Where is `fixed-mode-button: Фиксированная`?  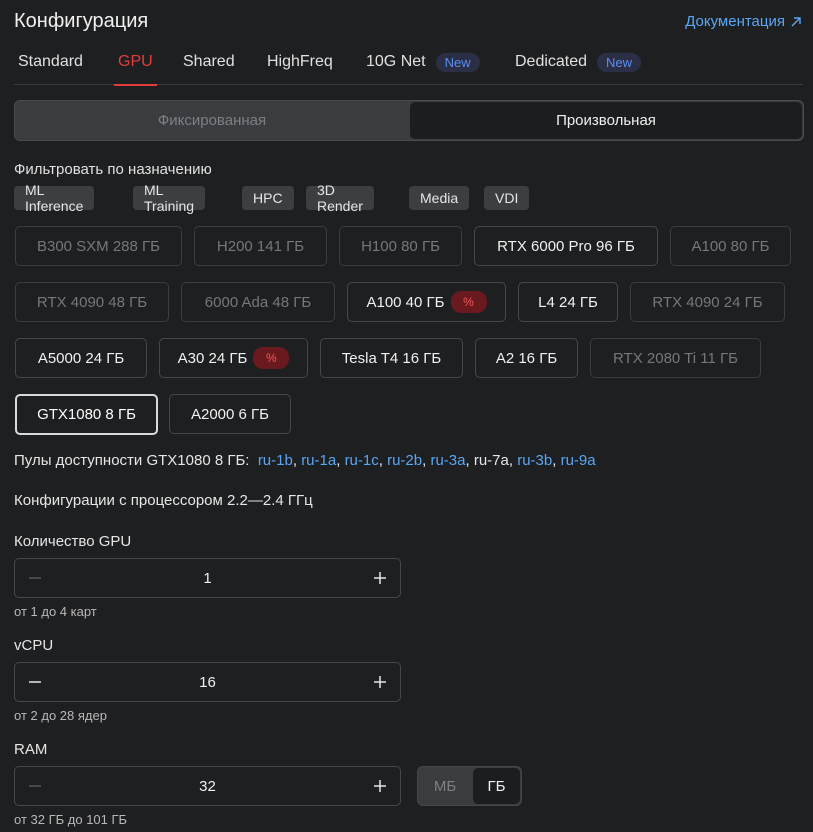 fixed-mode-button: Фиксированная is located at coordinates (212, 120).